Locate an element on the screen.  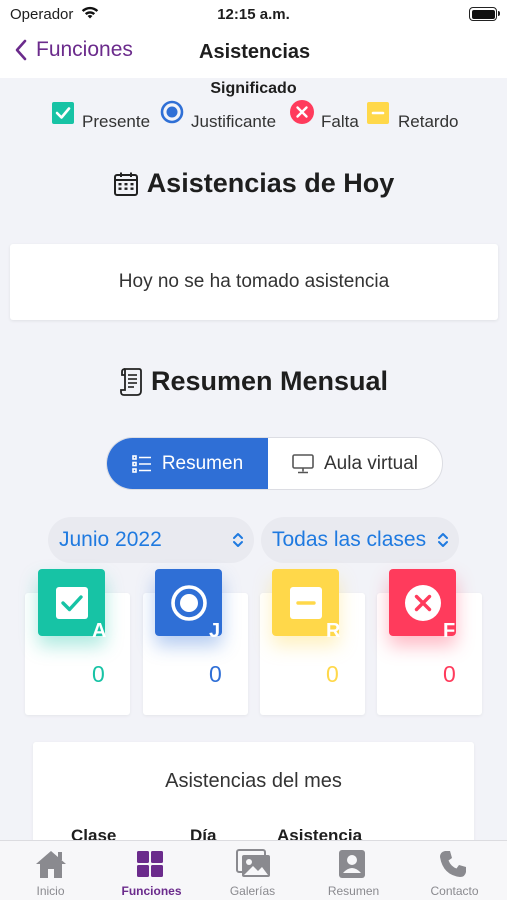
tab-funciones: Funciones is located at coordinates (151, 870).